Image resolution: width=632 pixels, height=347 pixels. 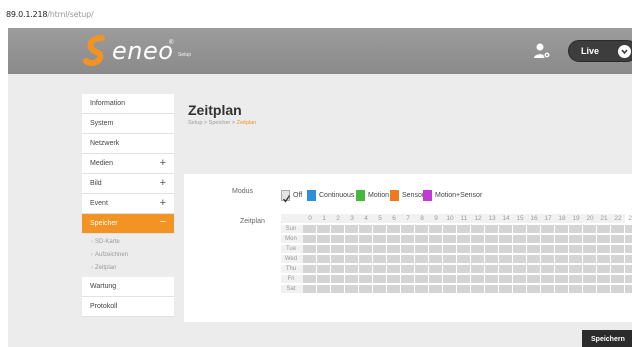 What do you see at coordinates (338, 218) in the screenshot?
I see `hour-header: 2` at bounding box center [338, 218].